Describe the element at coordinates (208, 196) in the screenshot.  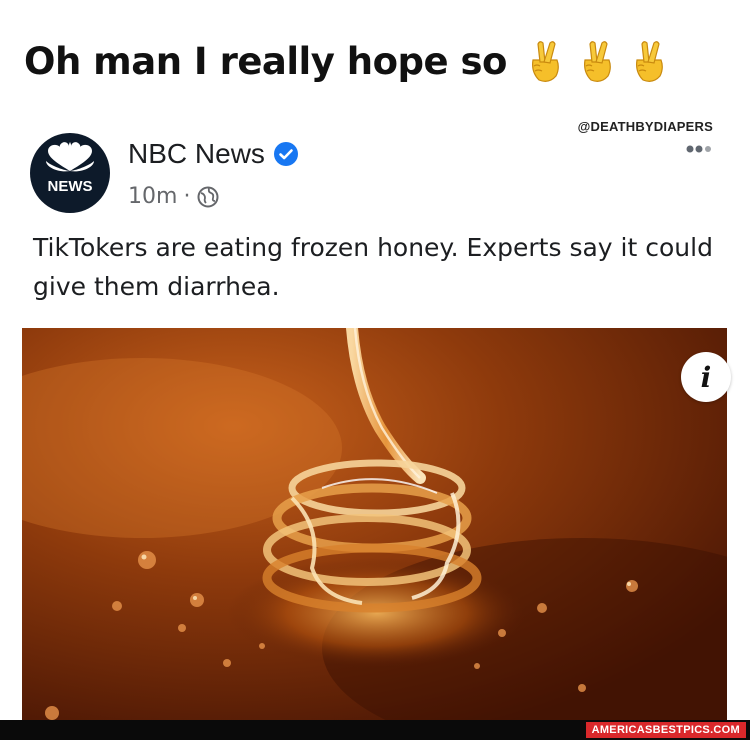
I see `globe-icon` at that location.